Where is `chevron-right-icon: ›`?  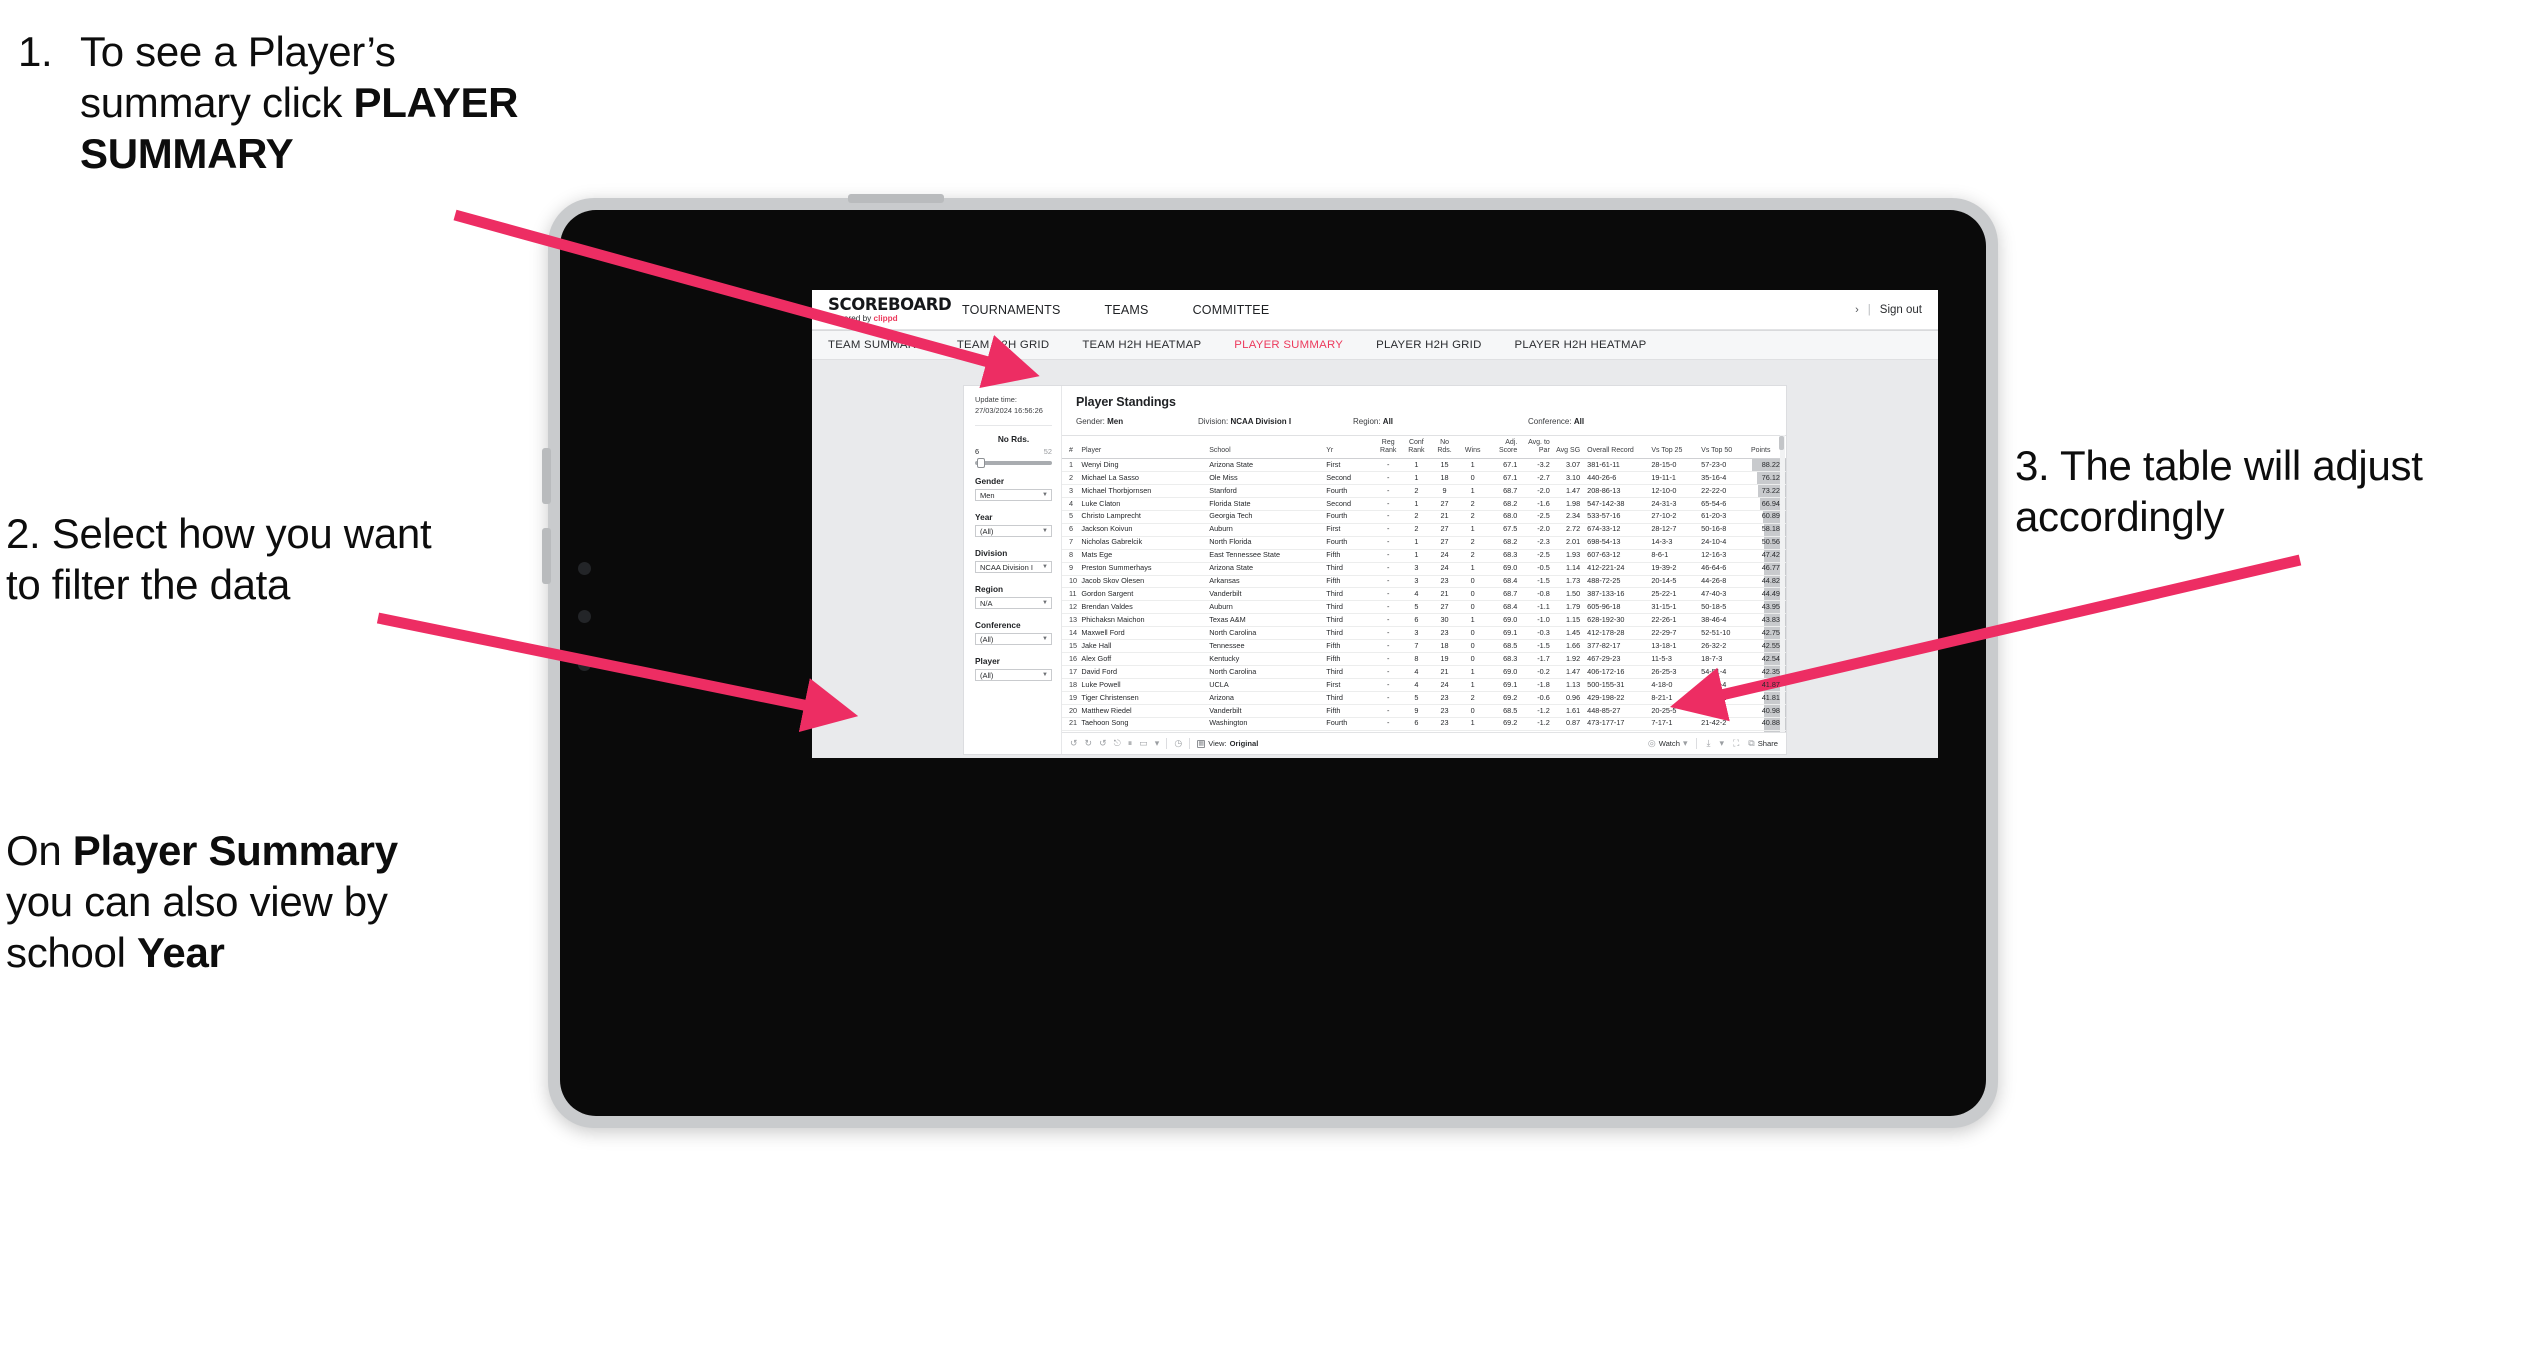
chevron-right-icon: › is located at coordinates (1857, 310).